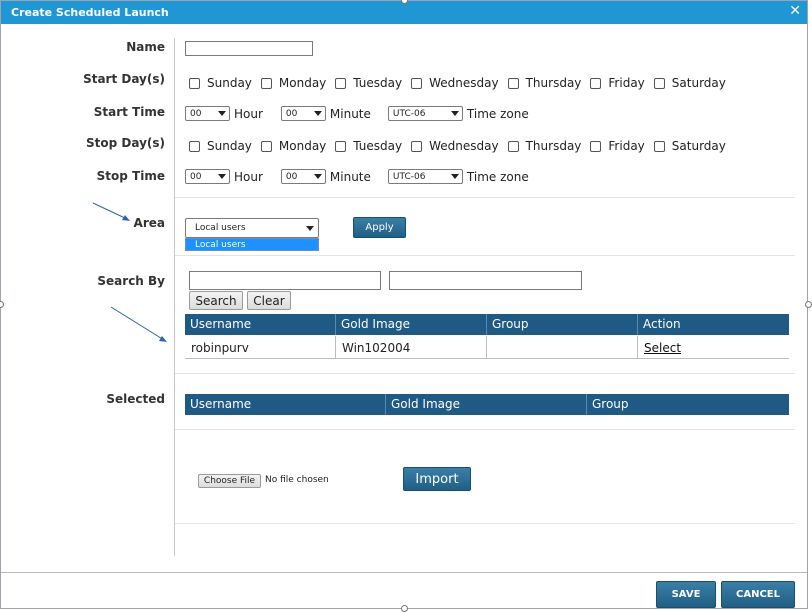 Image resolution: width=812 pixels, height=612 pixels. Describe the element at coordinates (808, 304) in the screenshot. I see `resize-handle-right` at that location.